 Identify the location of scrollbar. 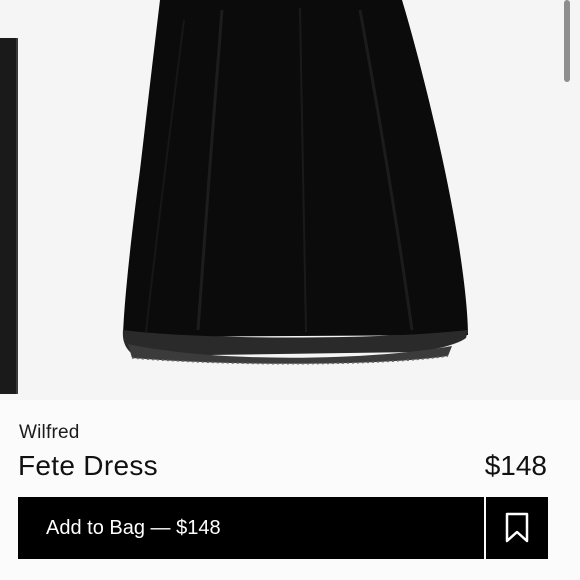
(567, 41).